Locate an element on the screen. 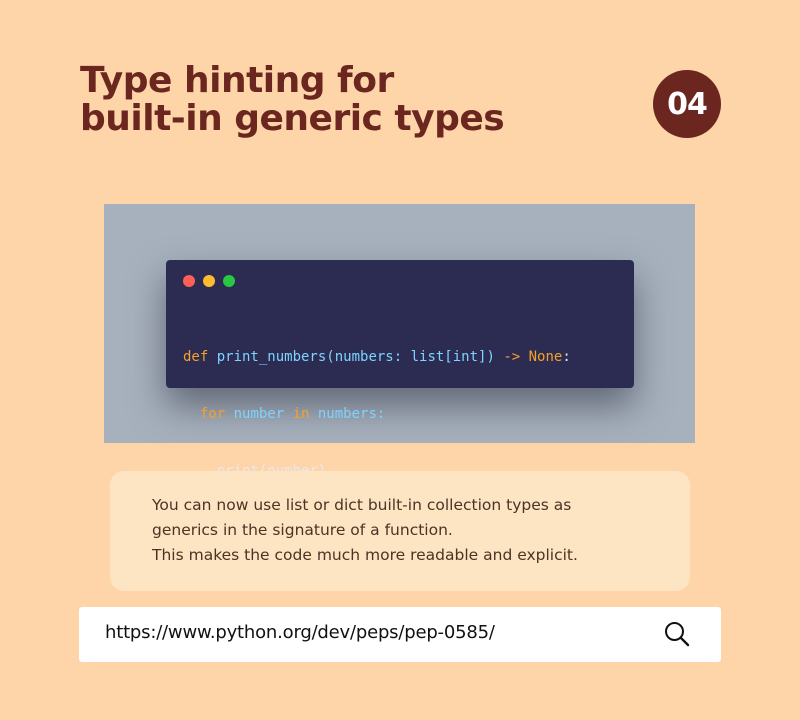 This screenshot has height=720, width=800. title-line-2: built-in generic types is located at coordinates (292, 118).